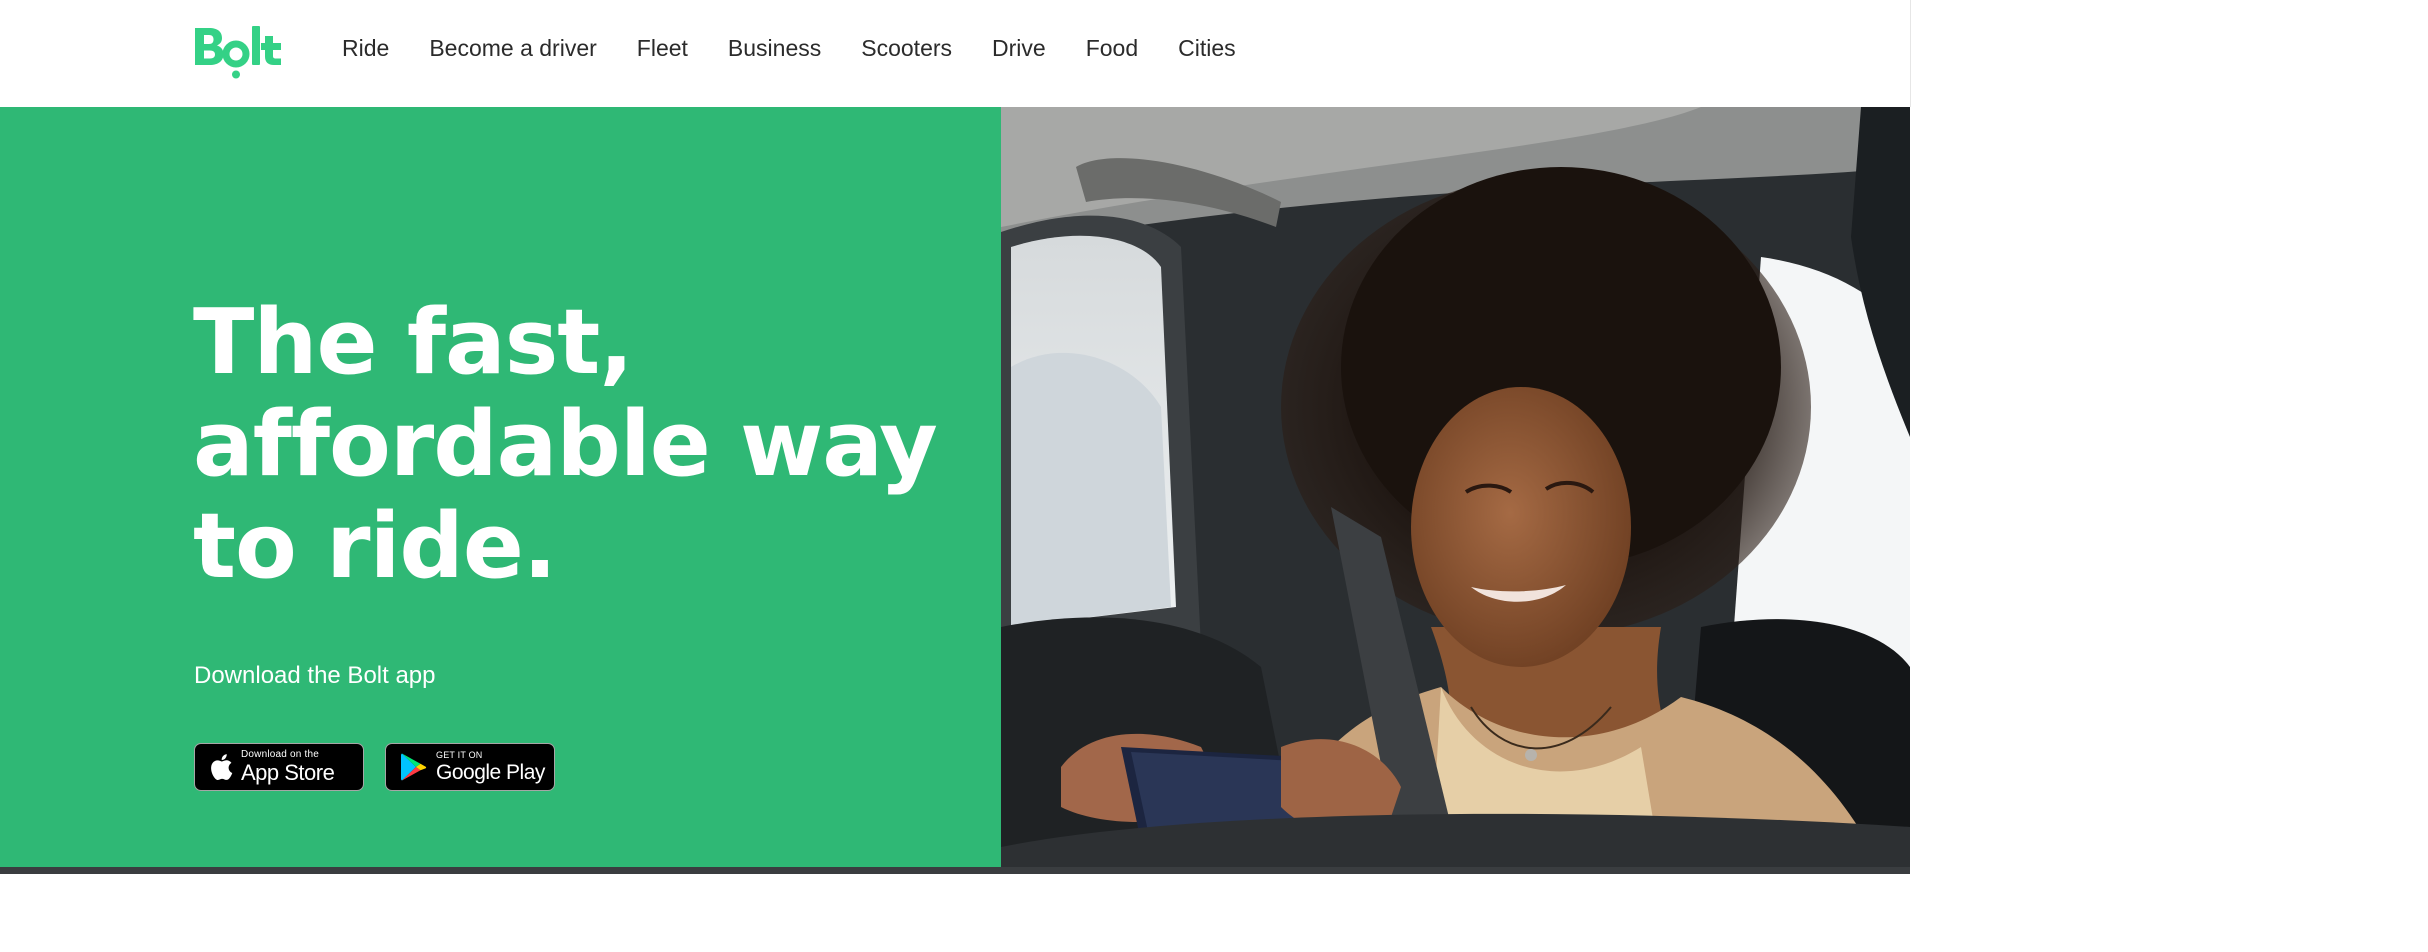  What do you see at coordinates (413, 342) in the screenshot?
I see `hero-title-line: The fast,` at bounding box center [413, 342].